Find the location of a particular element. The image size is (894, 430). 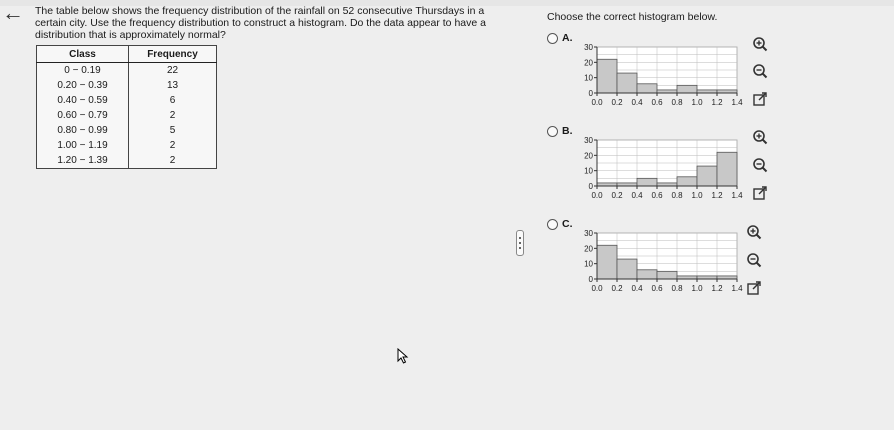

class-cell: 0.60 − 0.79 is located at coordinates (82, 115).